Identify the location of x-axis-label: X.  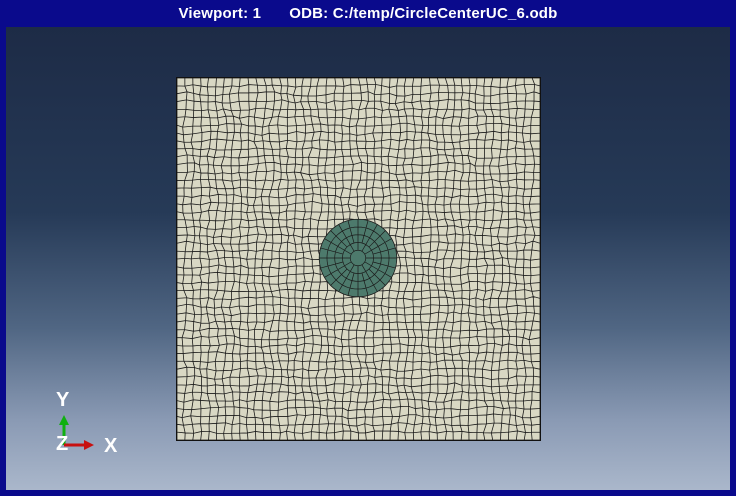
(111, 446).